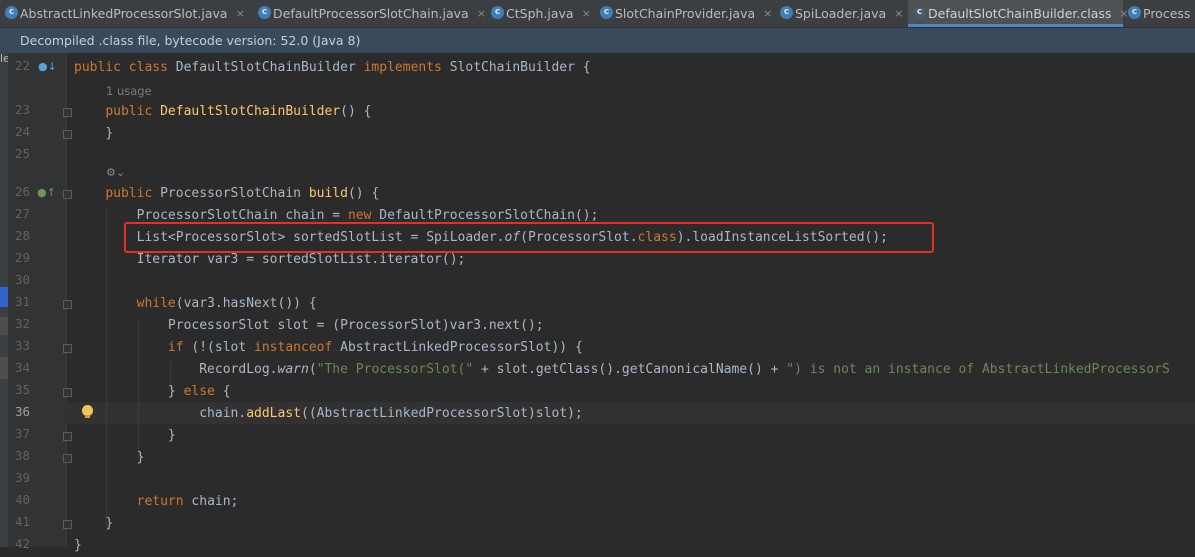 The width and height of the screenshot is (1195, 557). Describe the element at coordinates (22, 455) in the screenshot. I see `line-number: 38` at that location.